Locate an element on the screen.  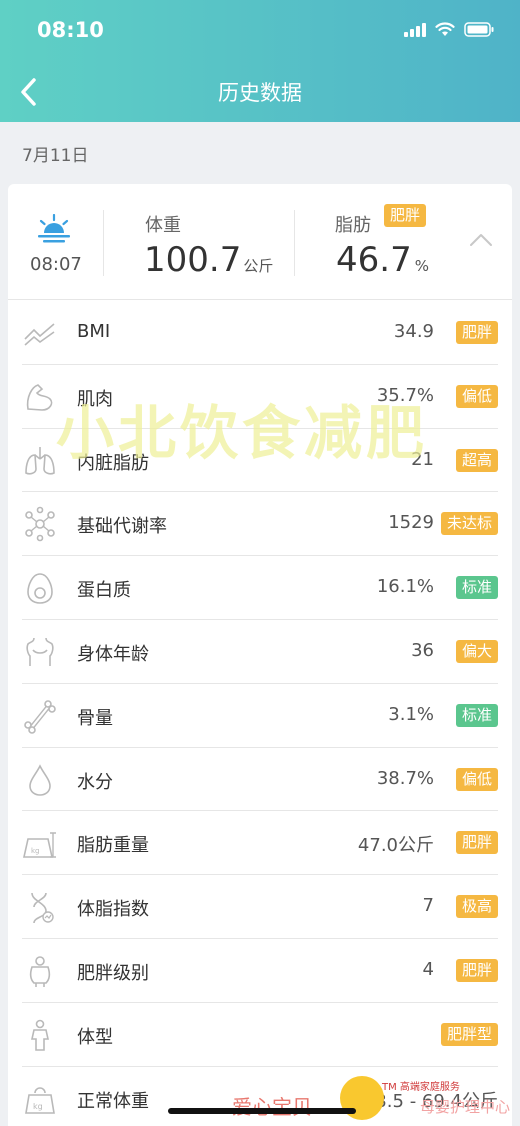
fat-number: 46.7 is located at coordinates (374, 260).